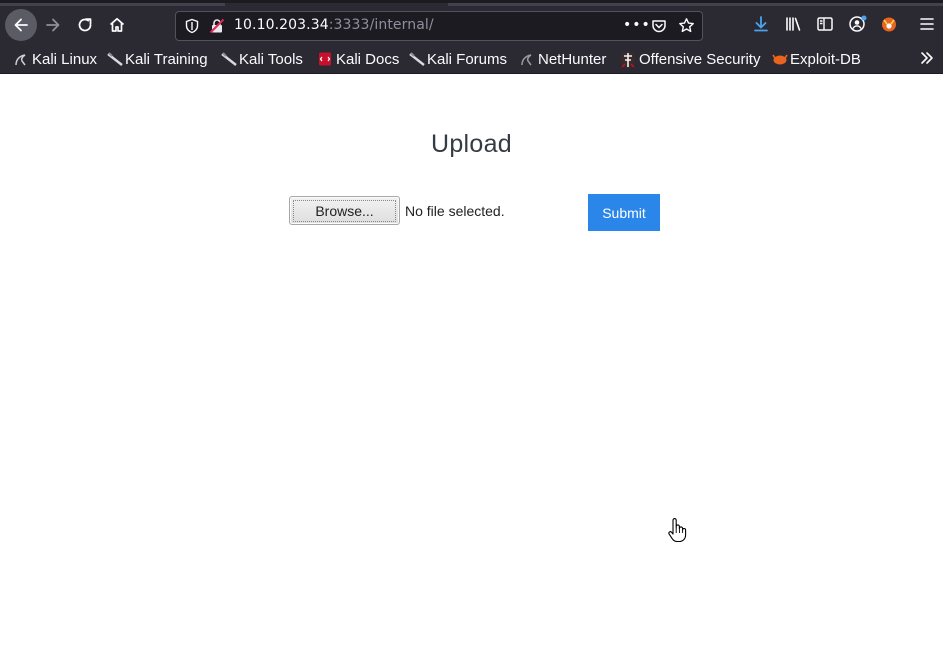  Describe the element at coordinates (281, 25) in the screenshot. I see `url-host: 10.10.203.34` at that location.